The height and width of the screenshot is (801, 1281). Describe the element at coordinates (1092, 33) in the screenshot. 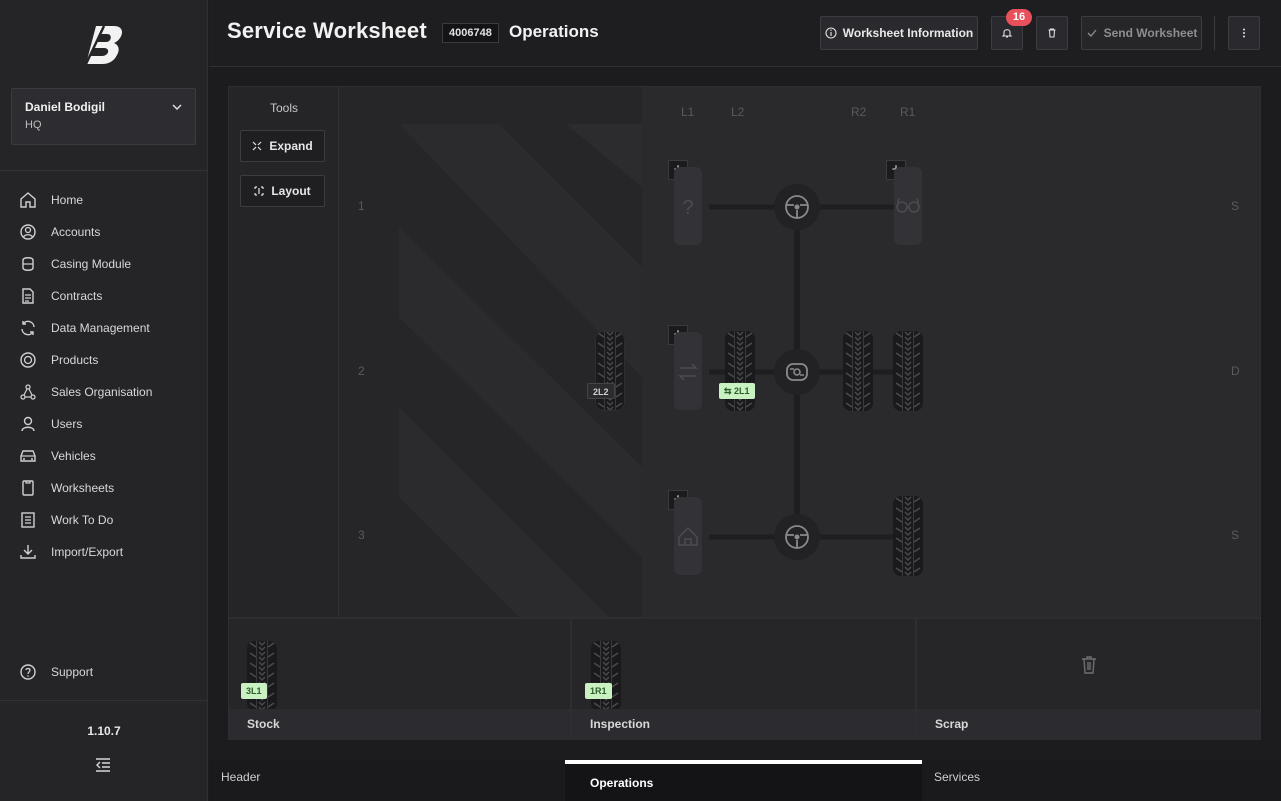

I see `check-icon` at that location.